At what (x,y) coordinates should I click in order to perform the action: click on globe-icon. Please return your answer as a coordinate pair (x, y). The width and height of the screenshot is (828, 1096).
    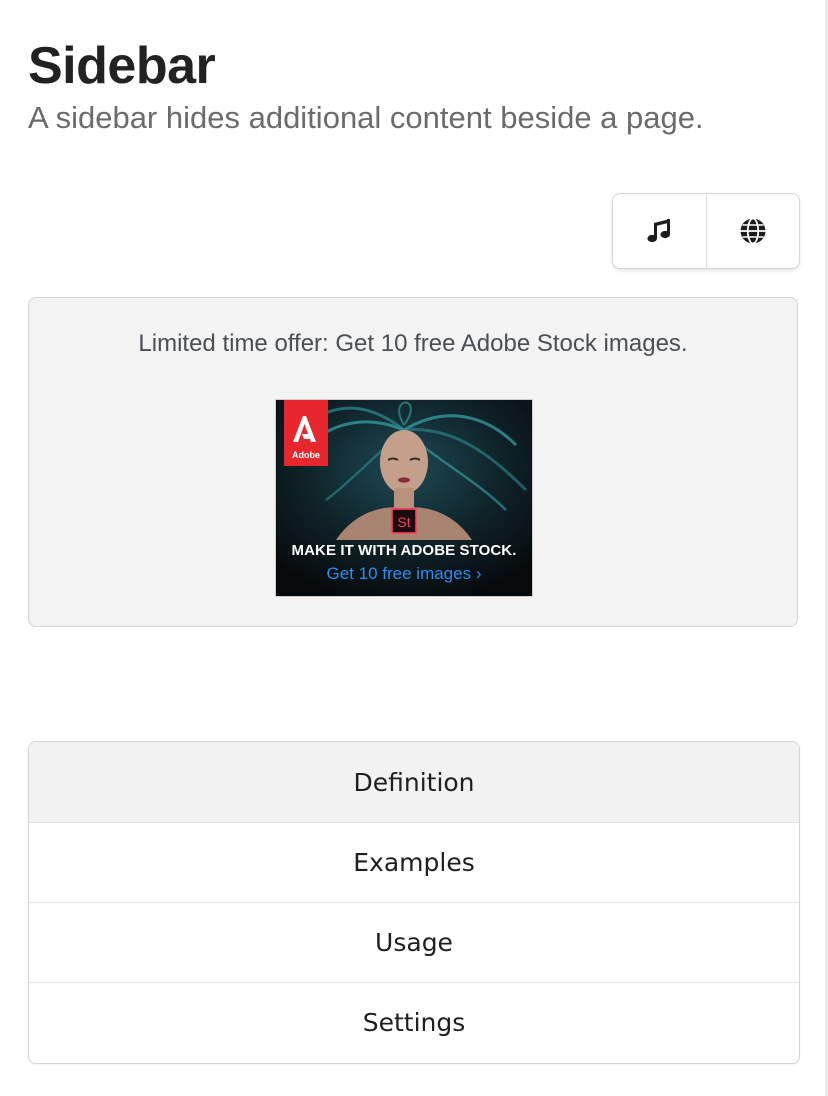
    Looking at the image, I should click on (753, 231).